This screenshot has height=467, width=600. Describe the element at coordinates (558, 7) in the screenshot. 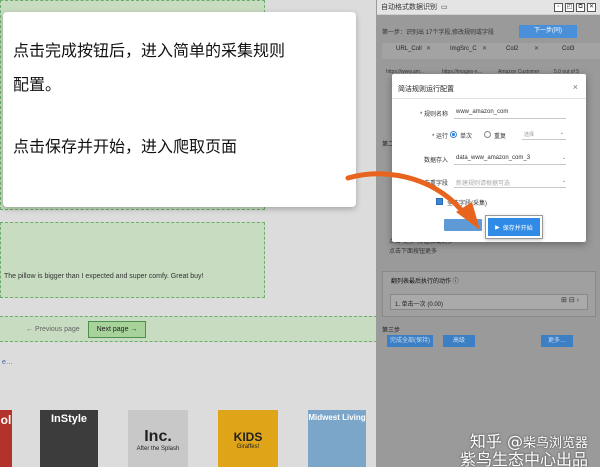

I see `panel-minimize-icon: ▫` at that location.